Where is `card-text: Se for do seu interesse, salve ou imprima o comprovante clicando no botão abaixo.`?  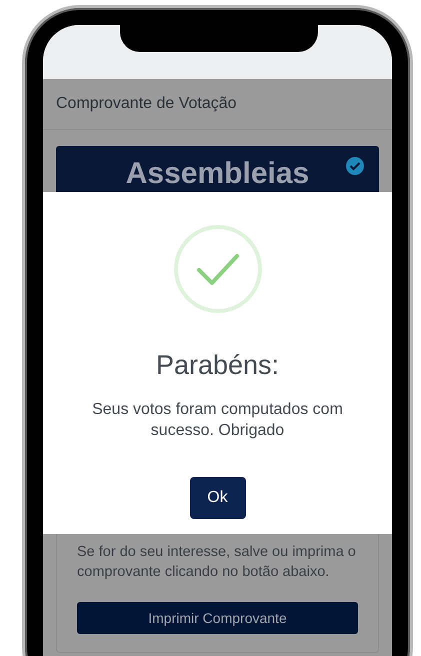
card-text: Se for do seu interesse, salve ou imprima o comprovante clicando no botão abaixo. is located at coordinates (217, 562).